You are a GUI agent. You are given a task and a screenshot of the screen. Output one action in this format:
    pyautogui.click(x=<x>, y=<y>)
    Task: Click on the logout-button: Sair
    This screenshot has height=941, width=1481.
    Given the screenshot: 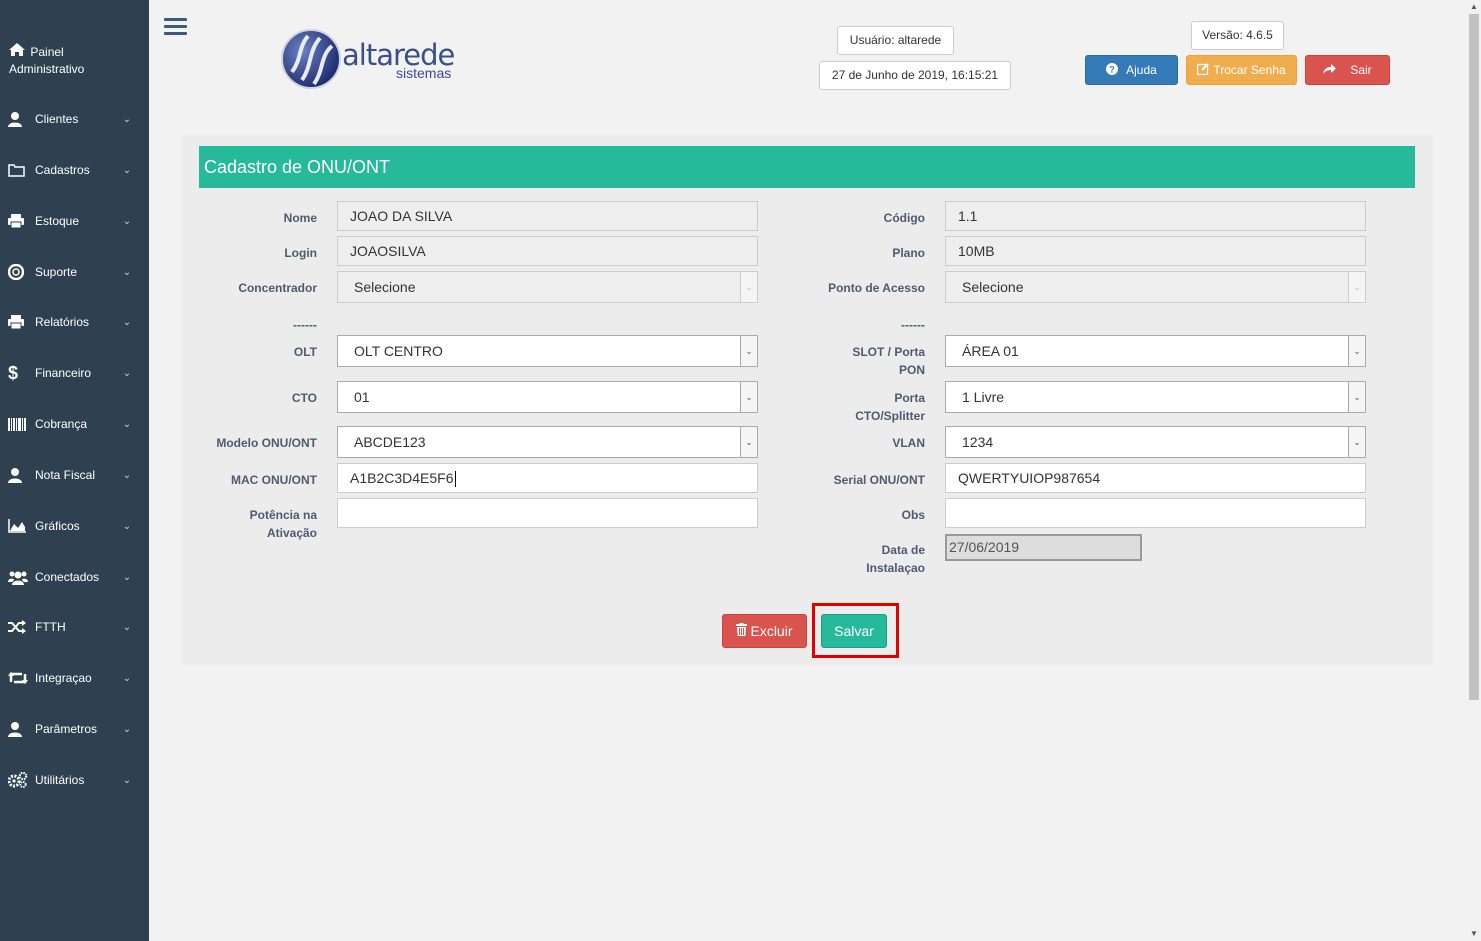 What is the action you would take?
    pyautogui.click(x=1347, y=70)
    